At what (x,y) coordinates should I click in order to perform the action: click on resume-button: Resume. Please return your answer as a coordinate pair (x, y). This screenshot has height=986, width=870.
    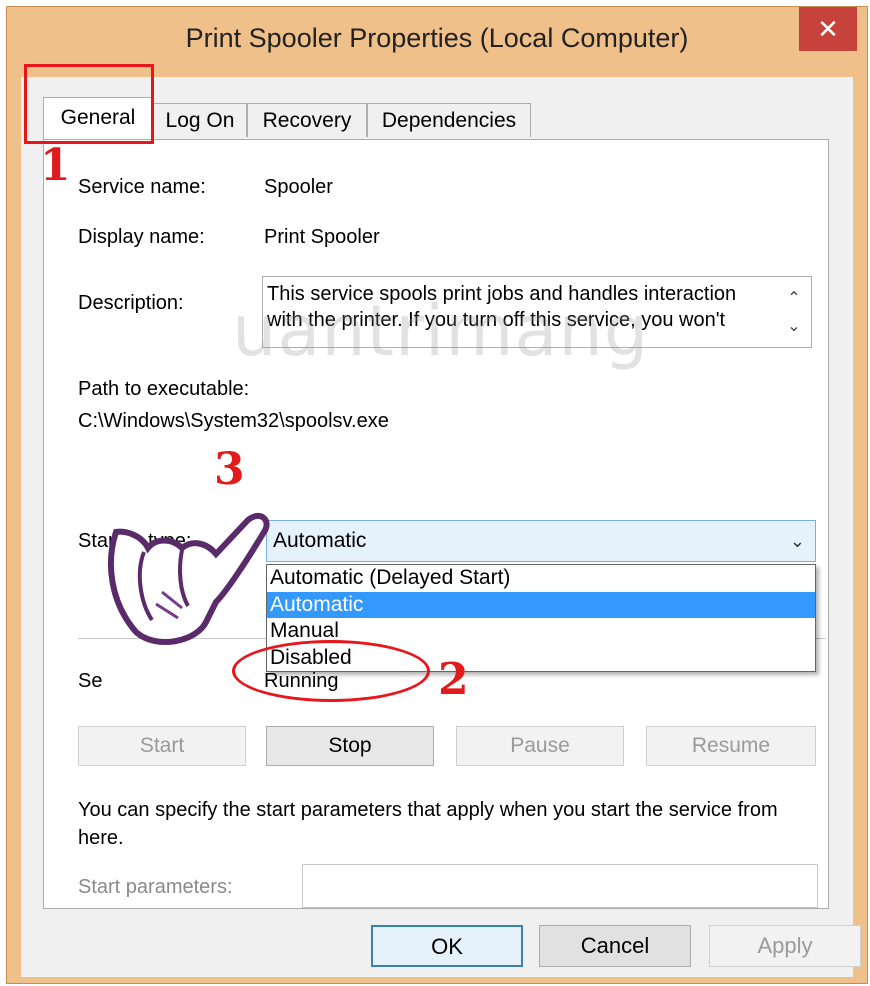
    Looking at the image, I should click on (731, 746).